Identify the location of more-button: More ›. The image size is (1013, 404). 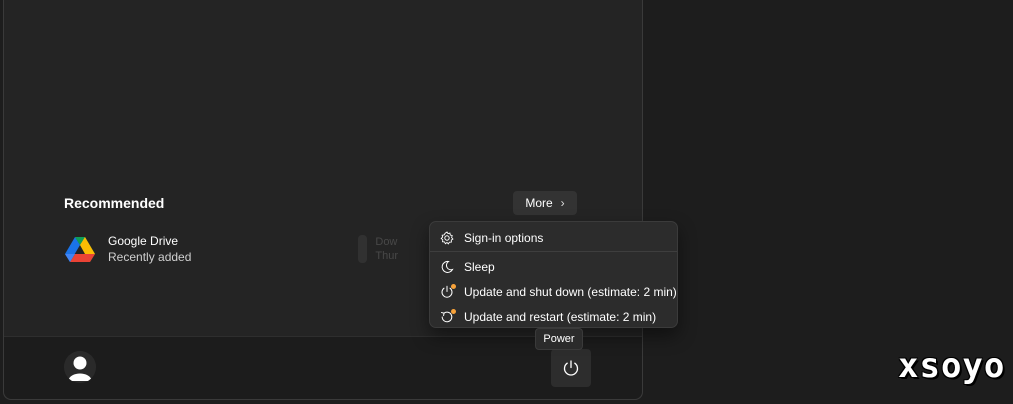
(545, 203).